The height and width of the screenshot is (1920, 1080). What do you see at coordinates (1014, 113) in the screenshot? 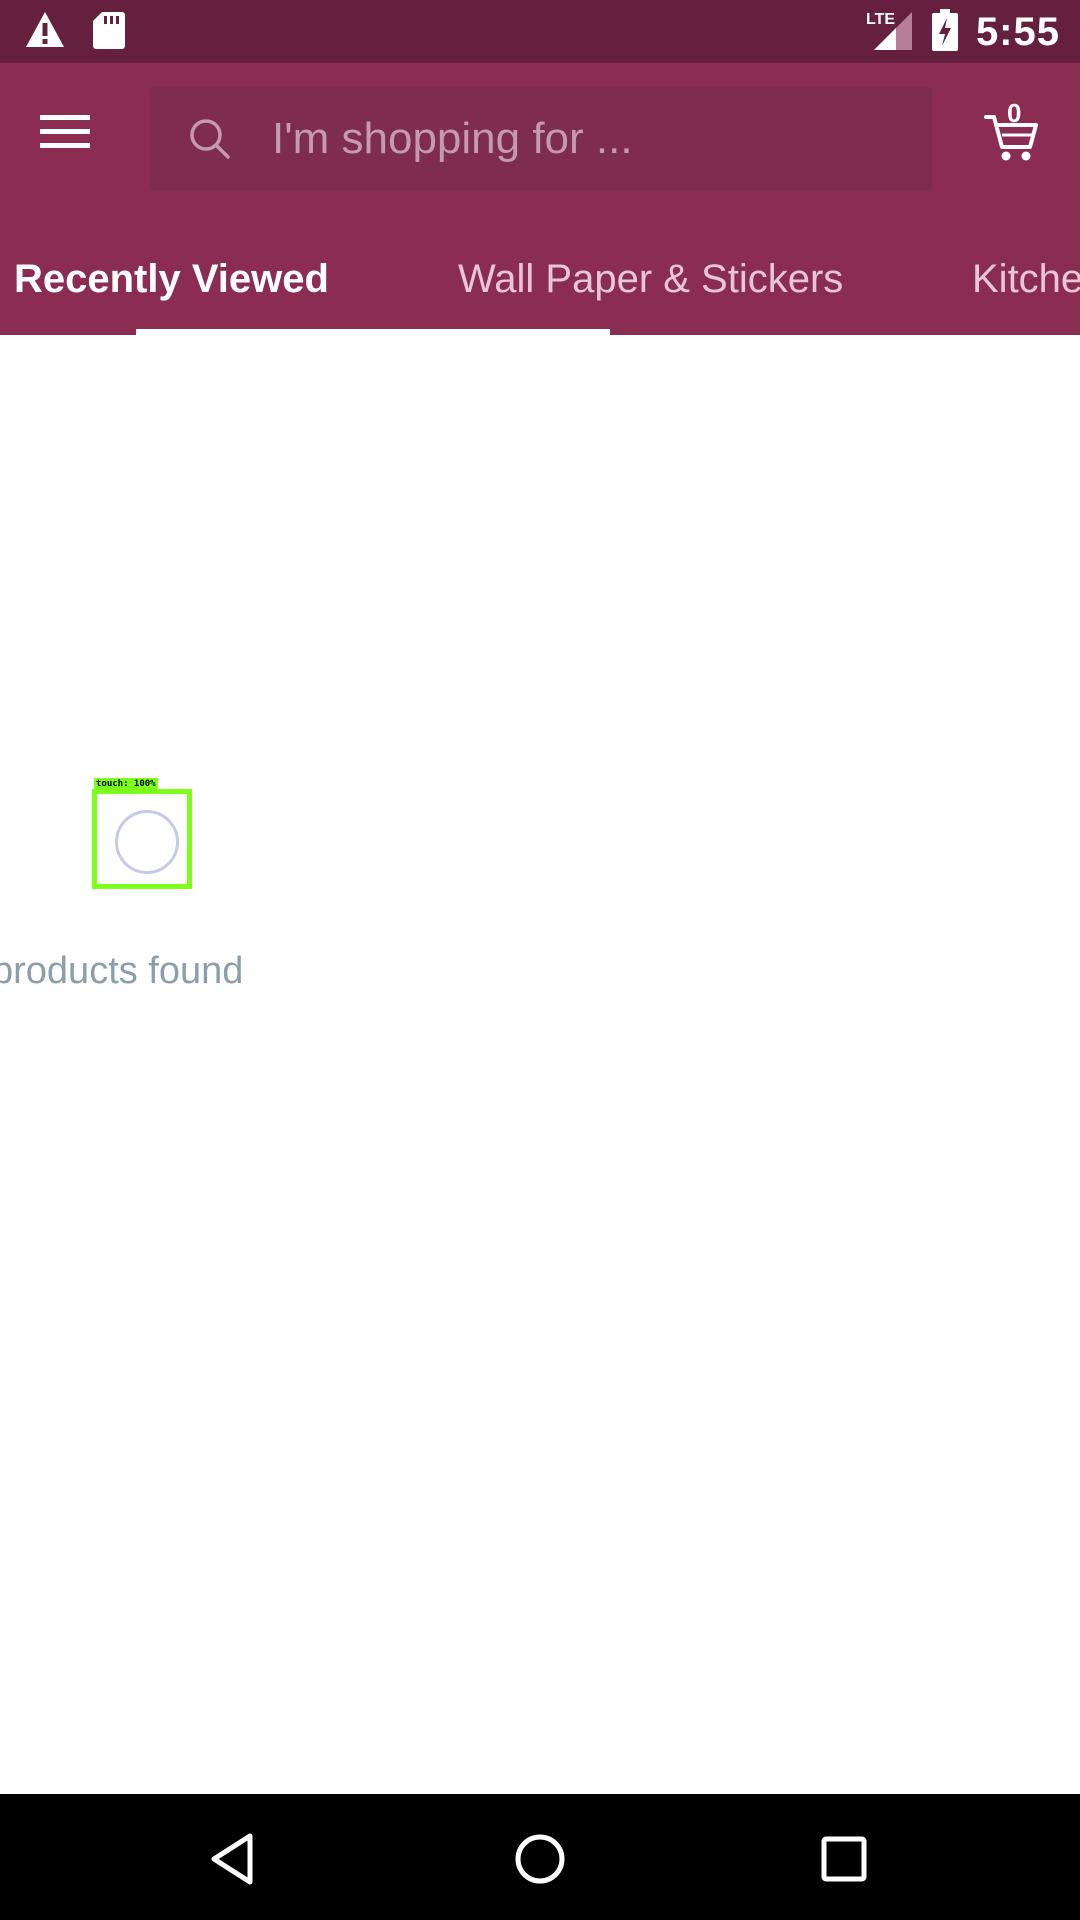
I see `cart-count-badge: 0` at bounding box center [1014, 113].